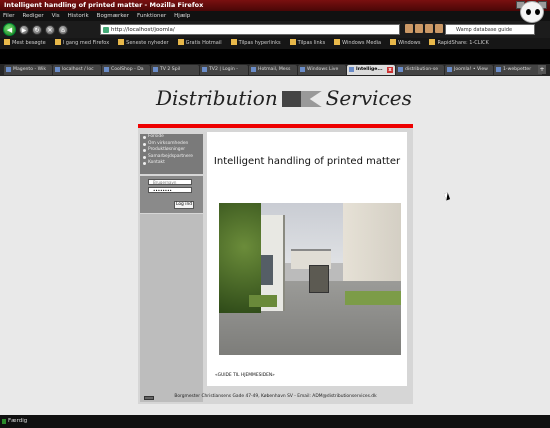 The image size is (550, 428). Describe the element at coordinates (126, 70) in the screenshot. I see `tab: CoolShop - Da` at that location.